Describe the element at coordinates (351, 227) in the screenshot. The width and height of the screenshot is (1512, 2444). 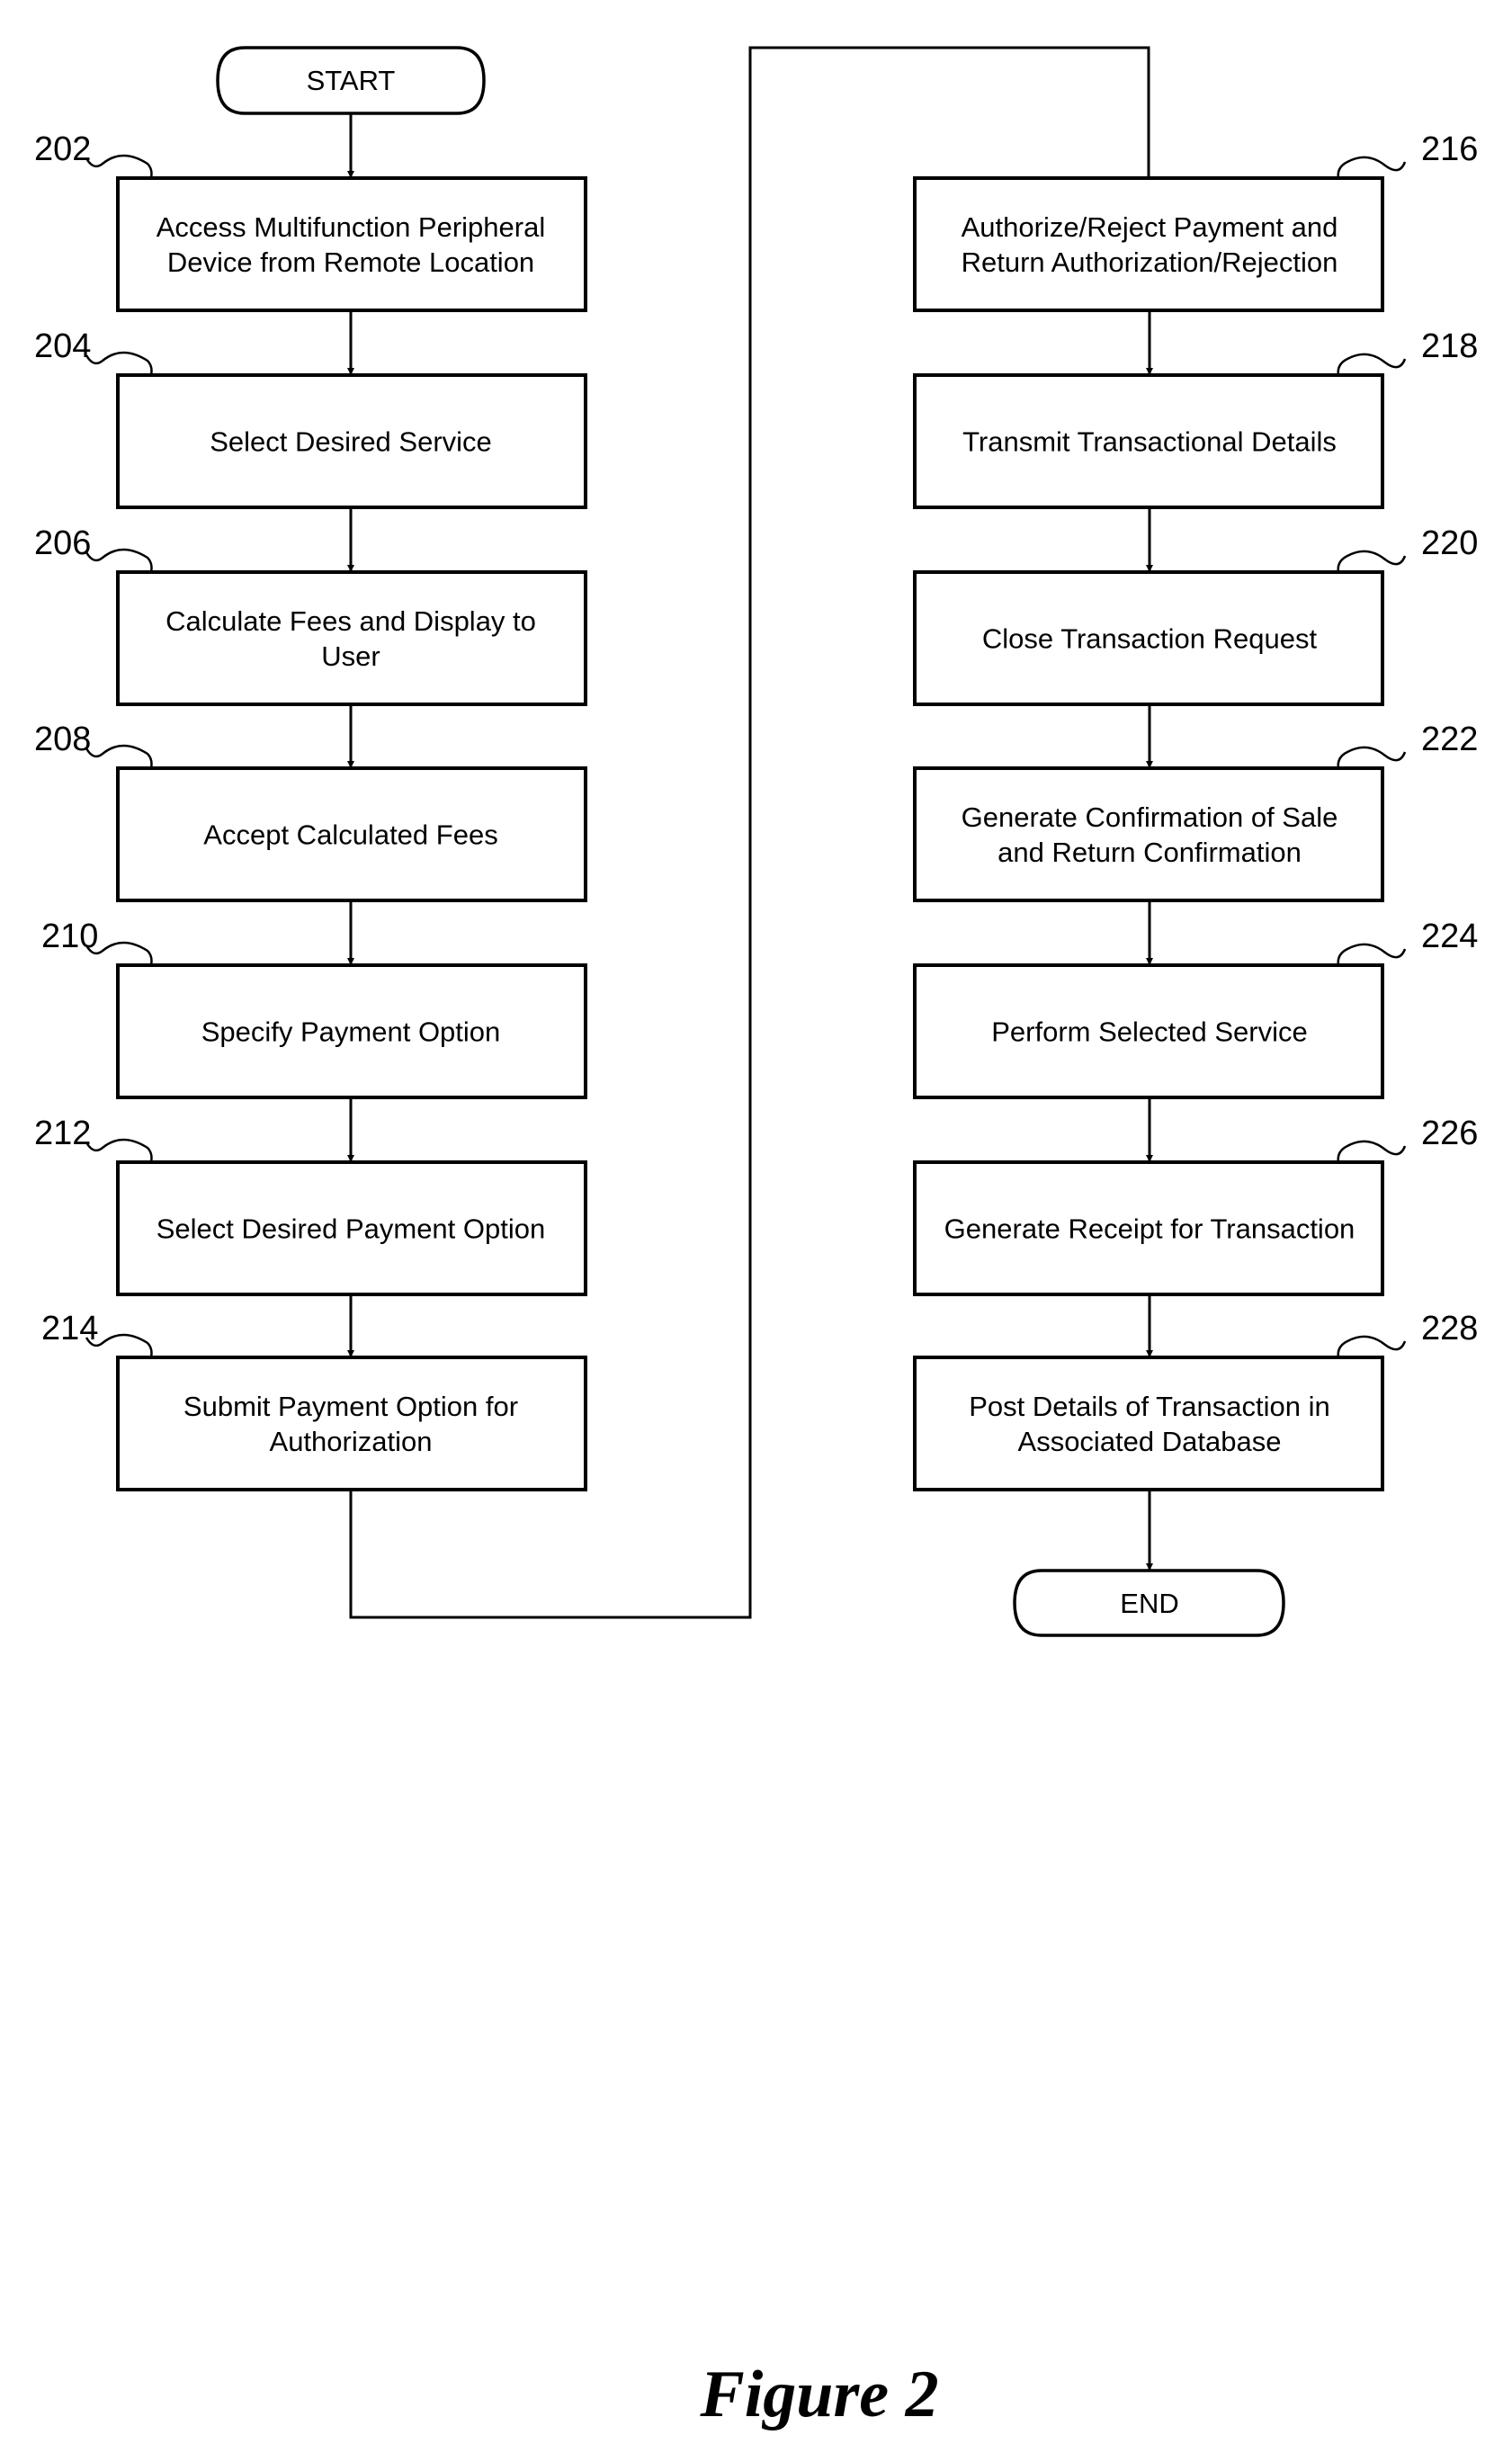
I see `step-label-line: Access Multifunction Peripheral` at that location.